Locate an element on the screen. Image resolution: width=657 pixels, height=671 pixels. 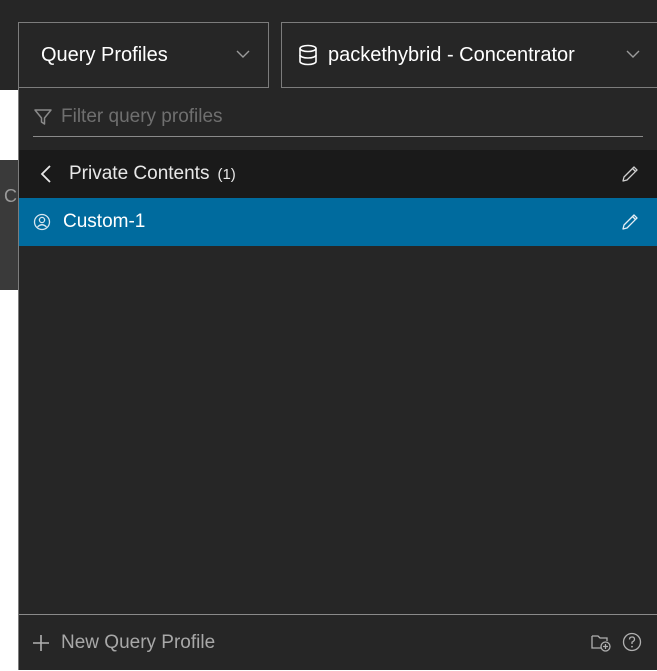
service-dropdown: packethybrid - Concentrator is located at coordinates (469, 55).